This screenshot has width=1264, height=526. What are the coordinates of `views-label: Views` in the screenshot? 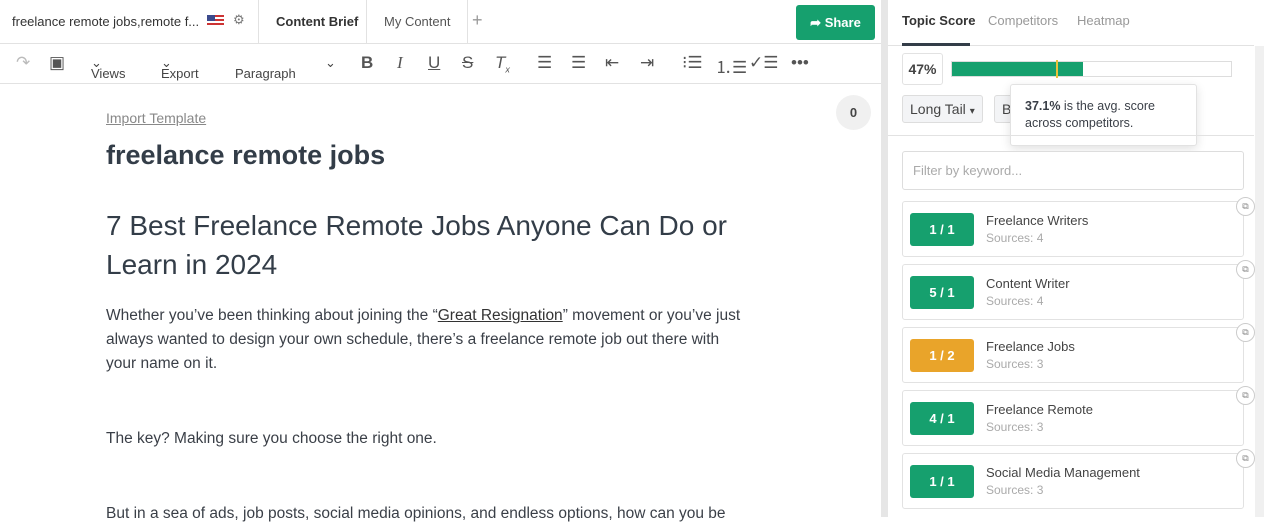 It's located at (108, 73).